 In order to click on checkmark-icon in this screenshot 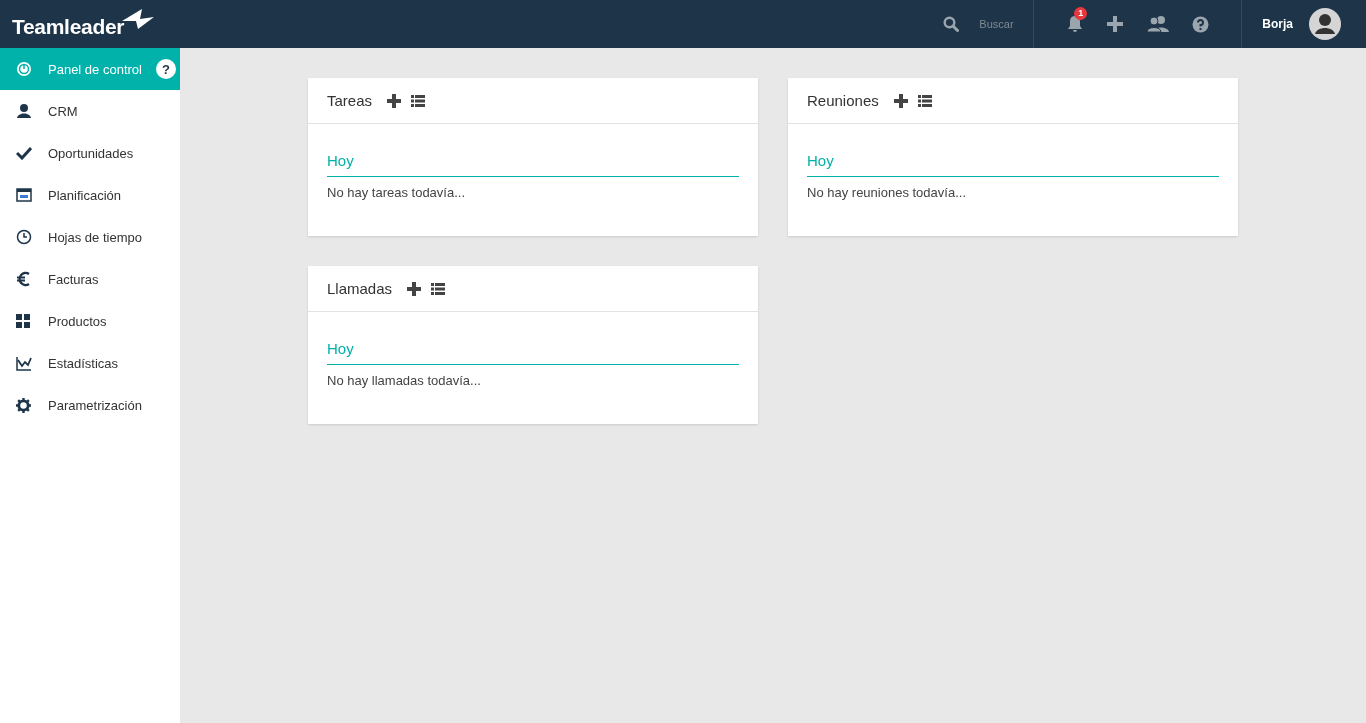, I will do `click(24, 153)`.